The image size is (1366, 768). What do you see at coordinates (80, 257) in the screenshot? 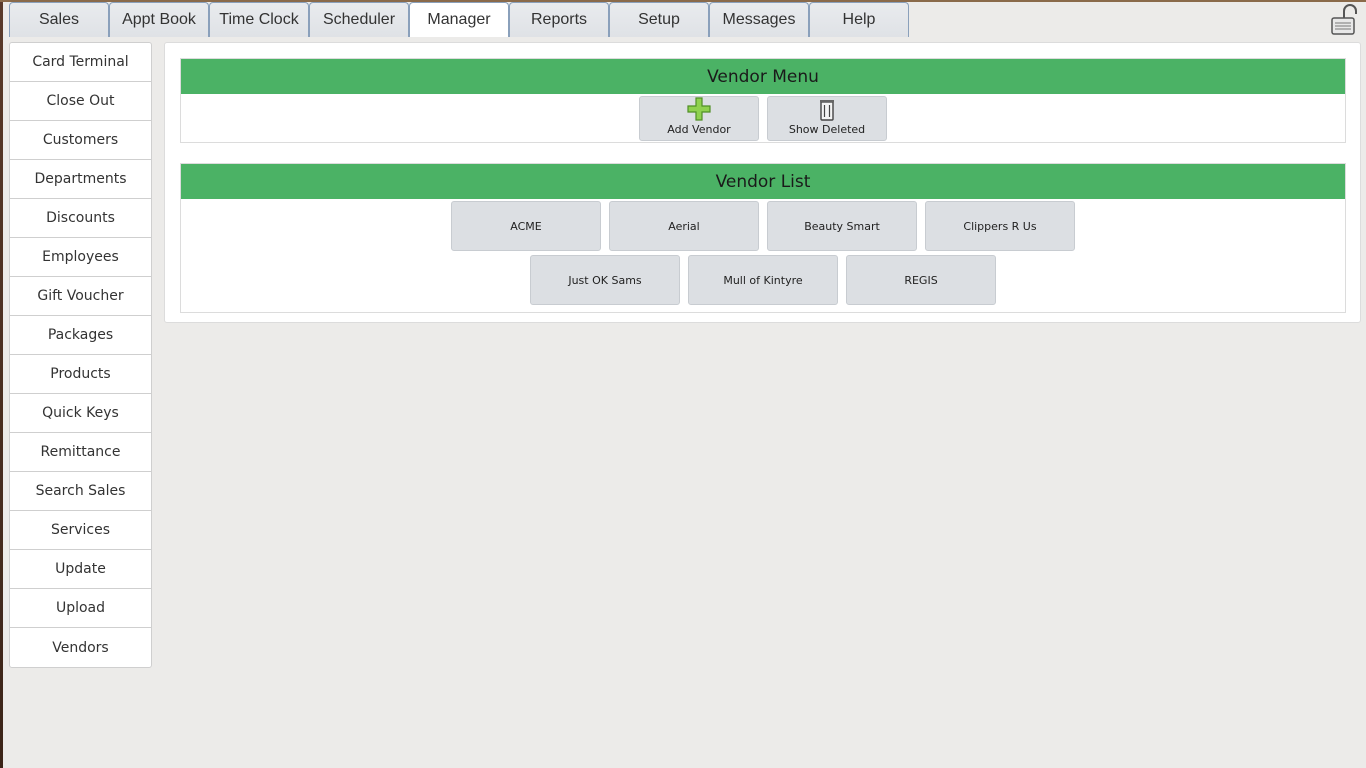
I see `sidebar-item-employees: Employees` at bounding box center [80, 257].